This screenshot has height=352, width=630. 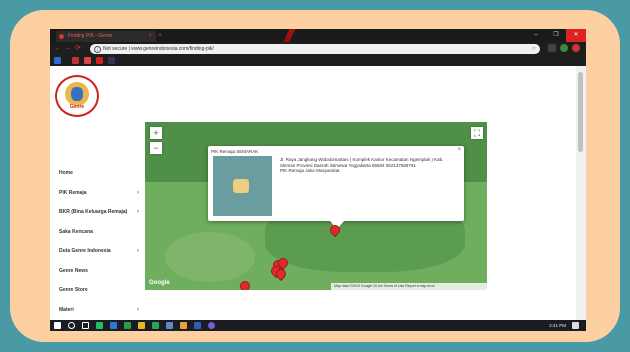 What do you see at coordinates (61, 36) in the screenshot?
I see `favicon-icon` at bounding box center [61, 36].